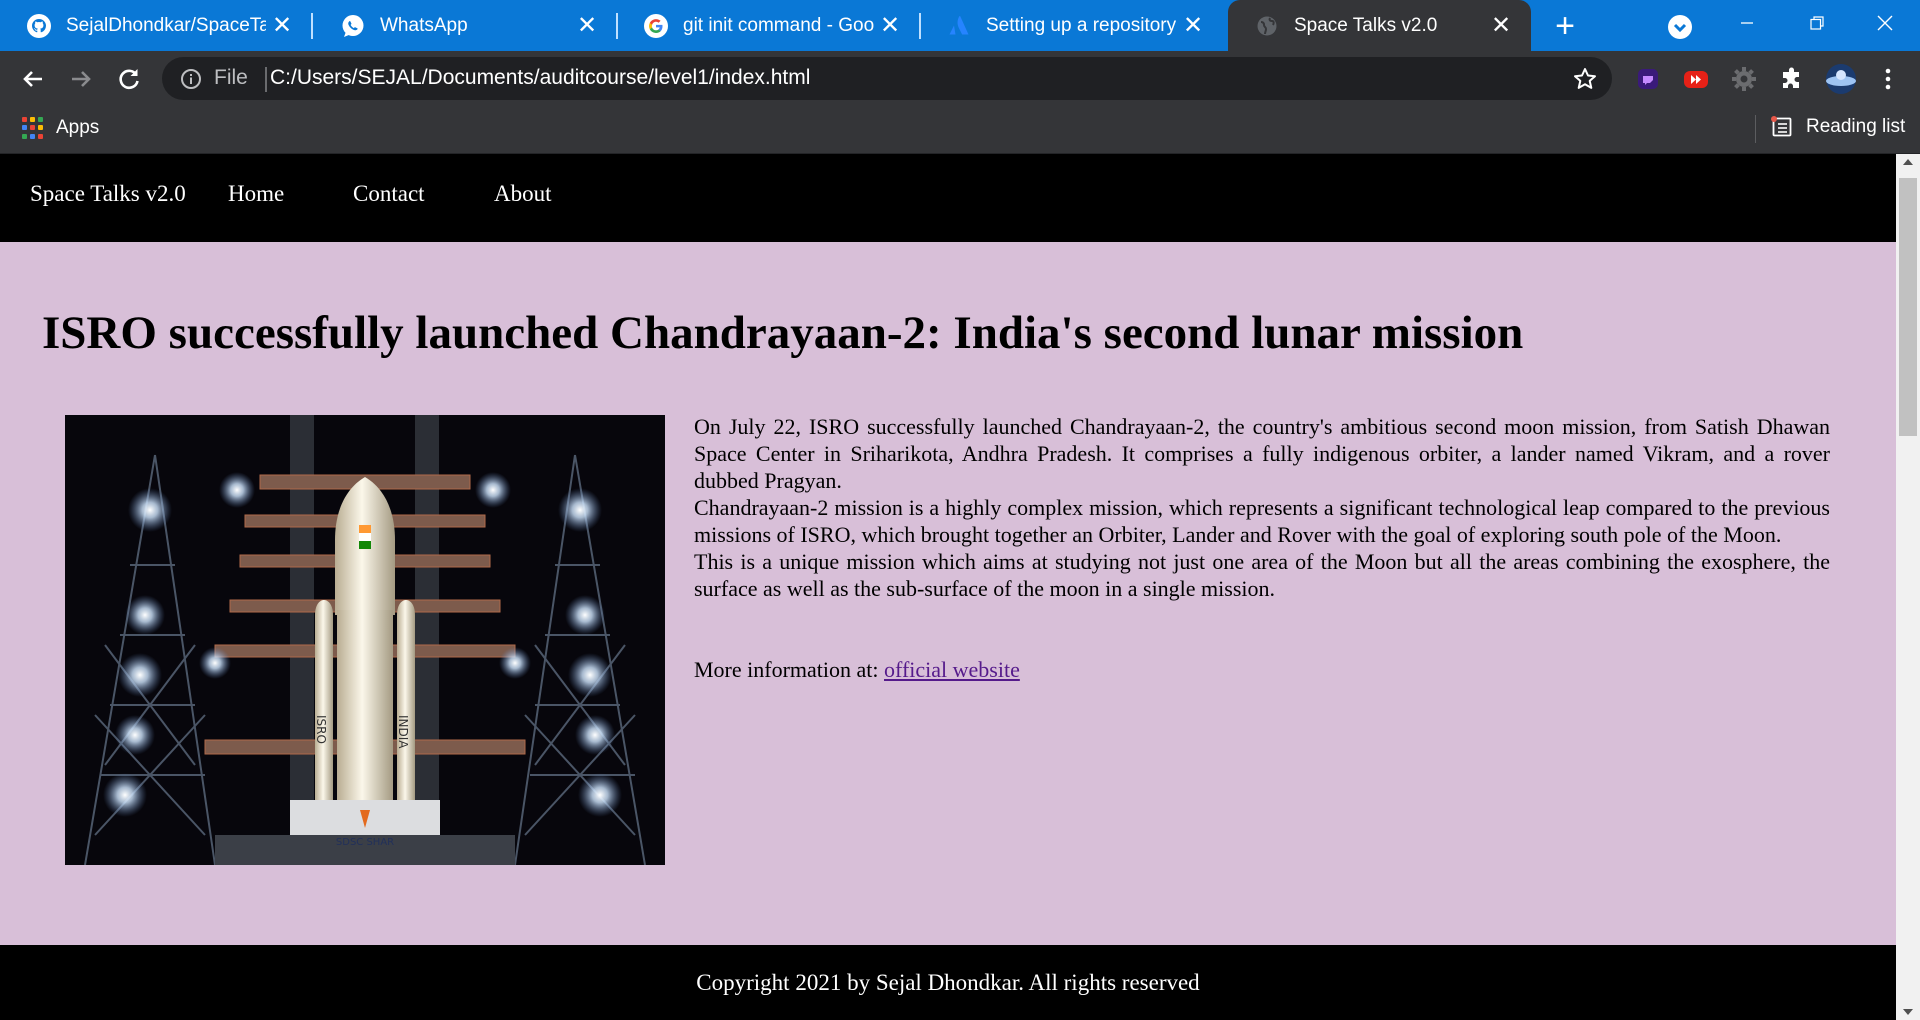 The height and width of the screenshot is (1020, 1920). I want to click on more-info-label: More information at:, so click(786, 669).